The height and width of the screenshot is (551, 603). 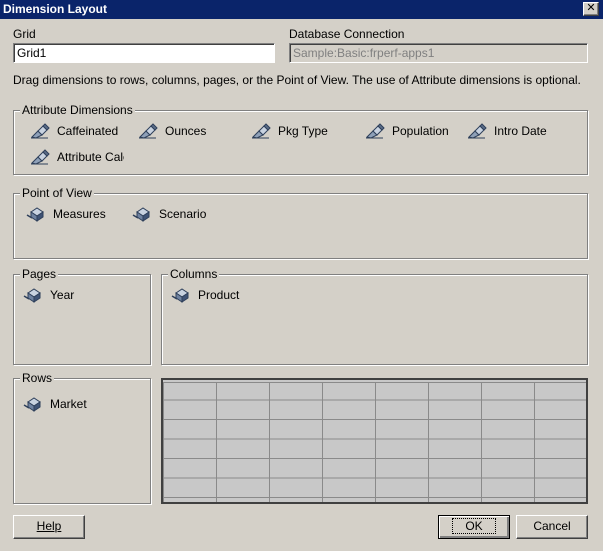 I want to click on columns-dimension-product: Product, so click(x=205, y=295).